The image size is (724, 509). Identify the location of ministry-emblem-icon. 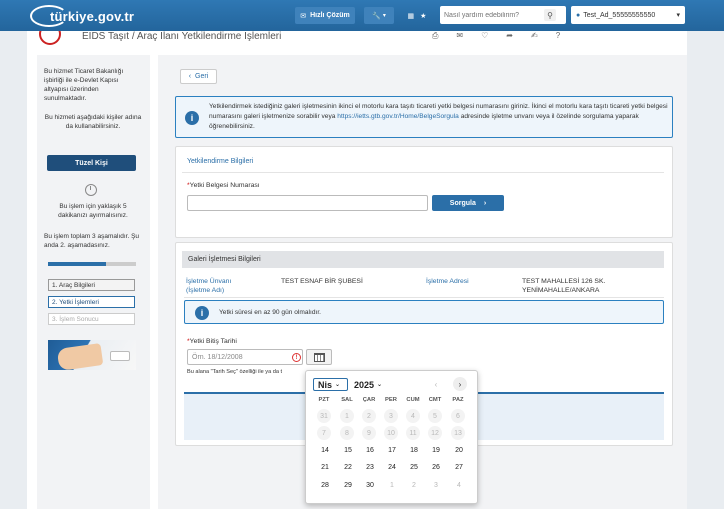
(50, 38).